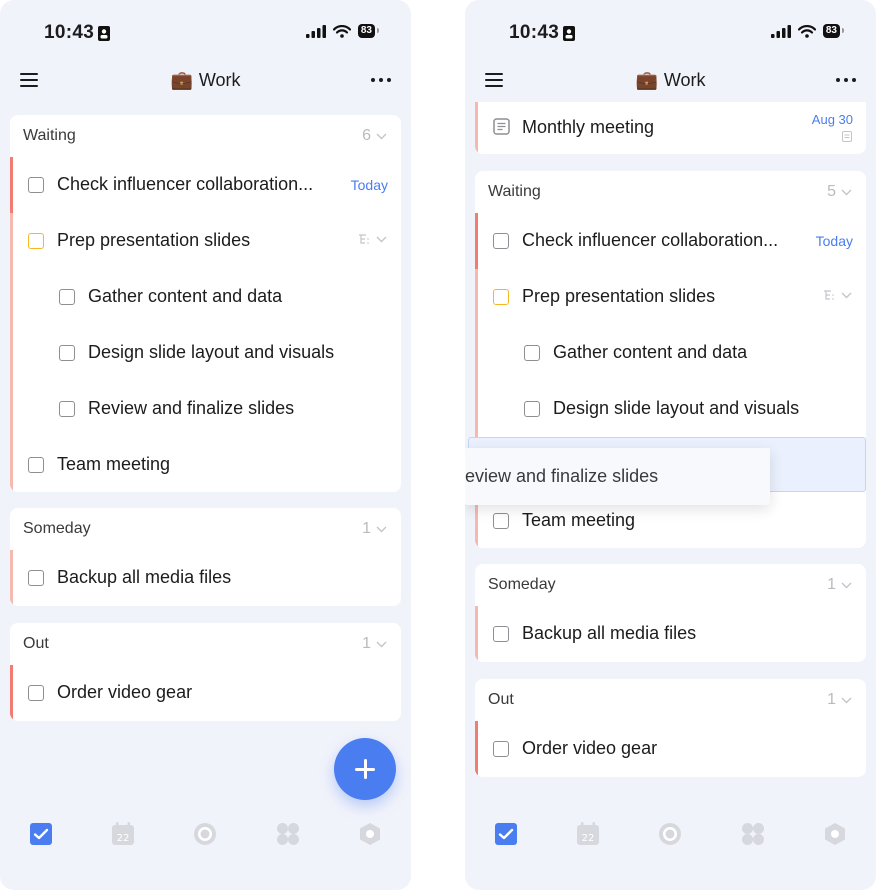 Image resolution: width=876 pixels, height=890 pixels. What do you see at coordinates (569, 33) in the screenshot?
I see `focus-mode-icon` at bounding box center [569, 33].